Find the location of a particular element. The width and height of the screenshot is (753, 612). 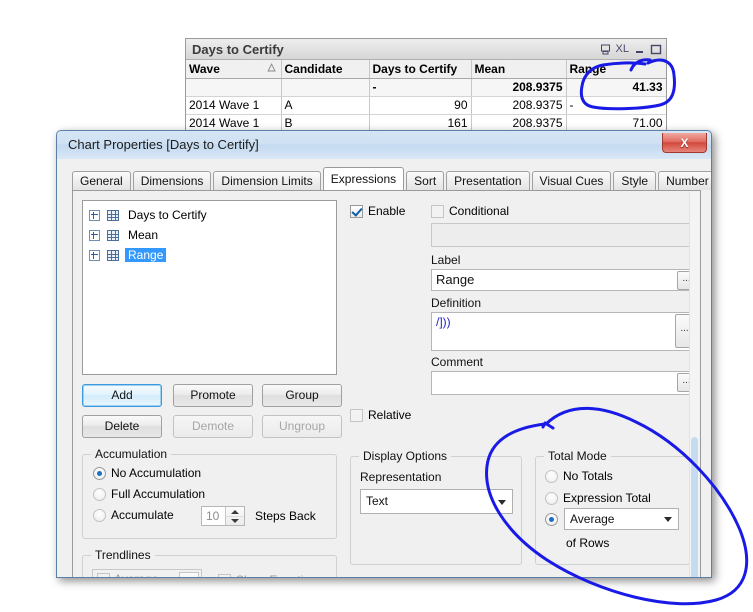

trendlines-group-title: Trendlines is located at coordinates (123, 555).